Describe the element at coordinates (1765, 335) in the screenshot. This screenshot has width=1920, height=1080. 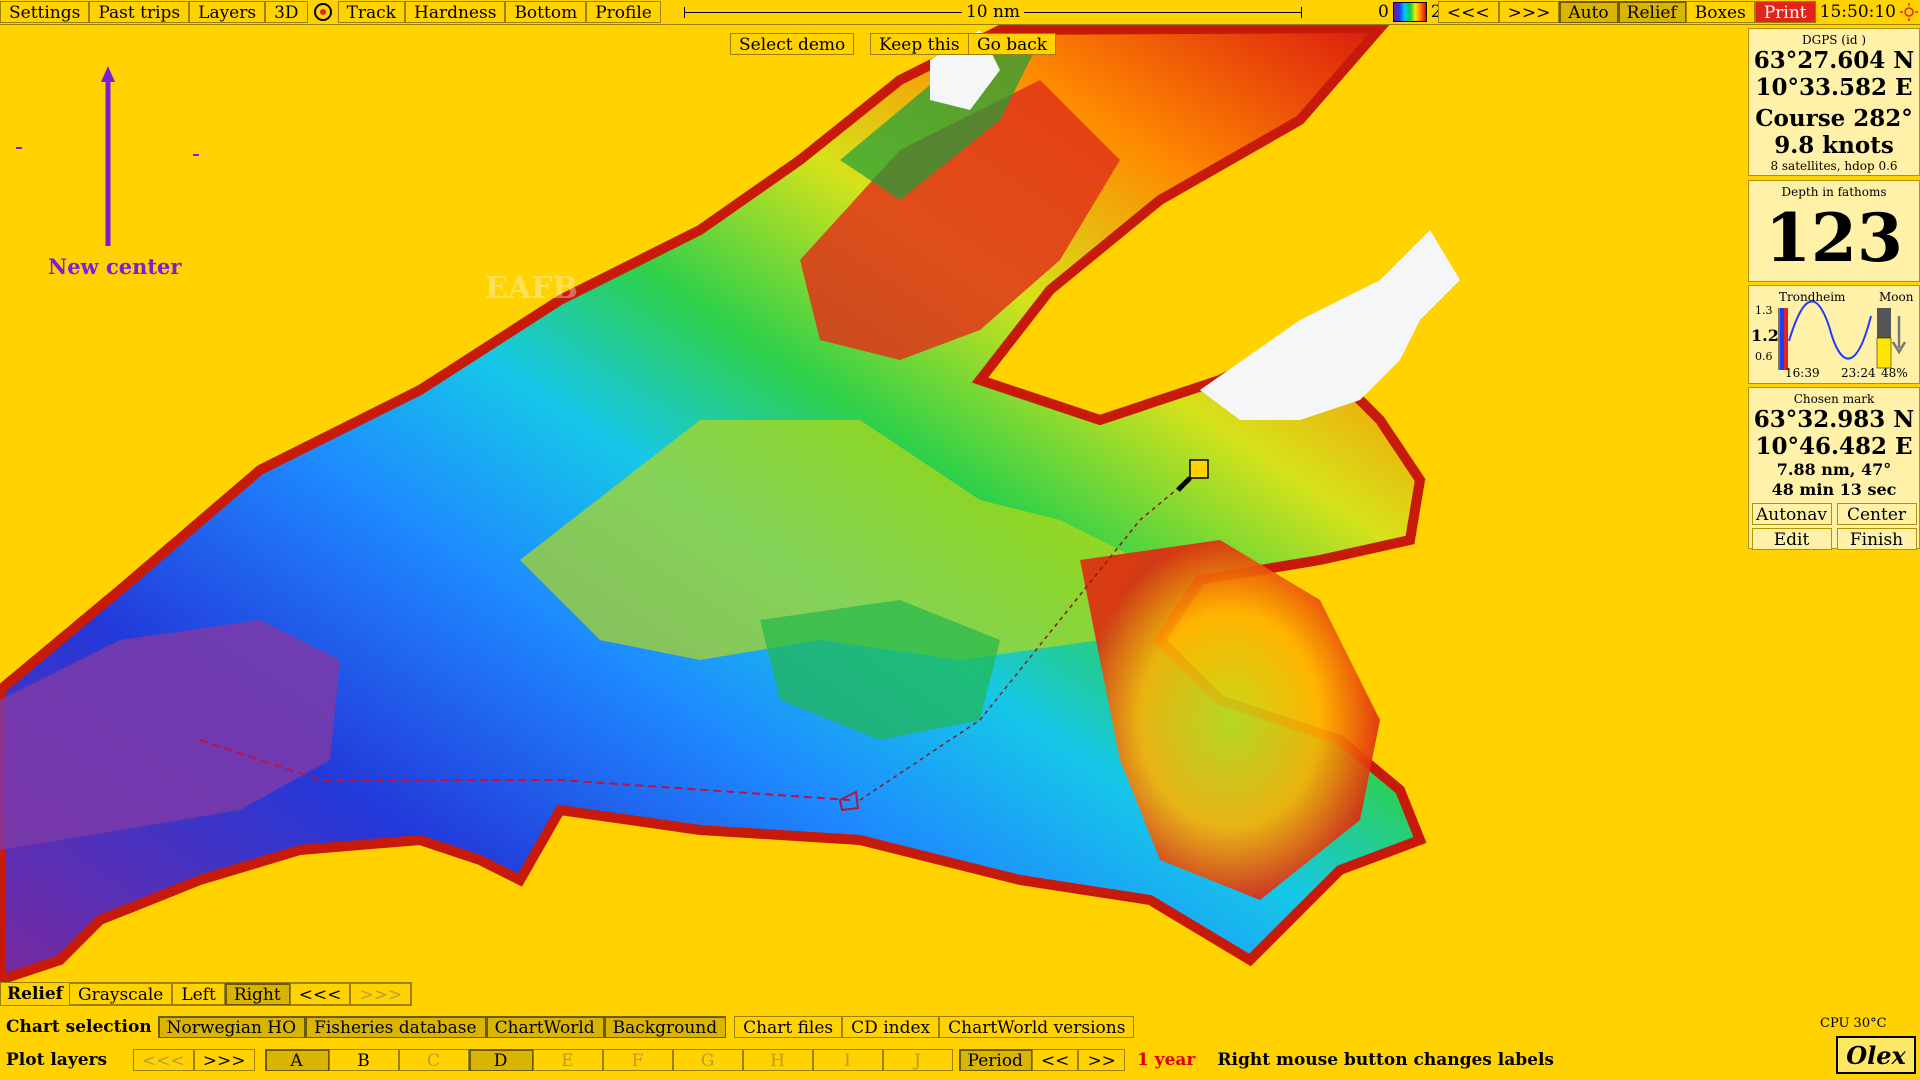
I see `tide-current: 1.2` at that location.